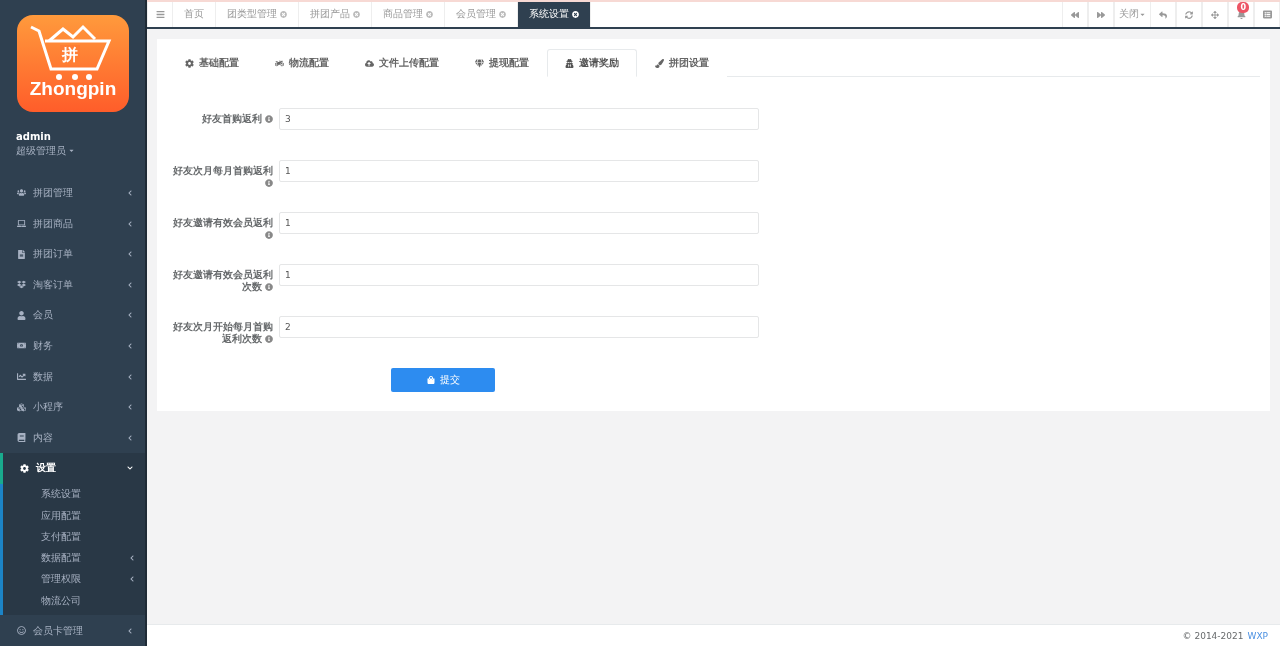 The height and width of the screenshot is (646, 1280). Describe the element at coordinates (252, 14) in the screenshot. I see `tab-label: 团类型管理` at that location.